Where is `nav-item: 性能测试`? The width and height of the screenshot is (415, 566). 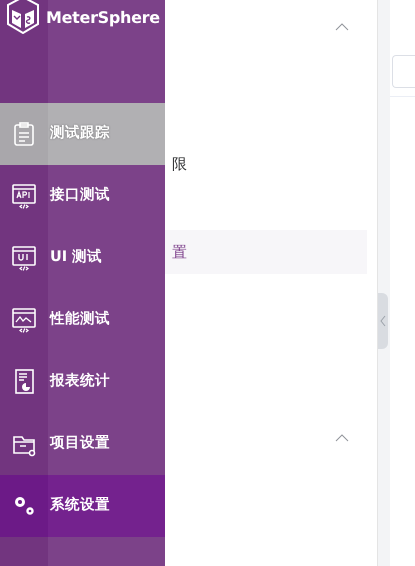 nav-item: 性能测试 is located at coordinates (82, 320).